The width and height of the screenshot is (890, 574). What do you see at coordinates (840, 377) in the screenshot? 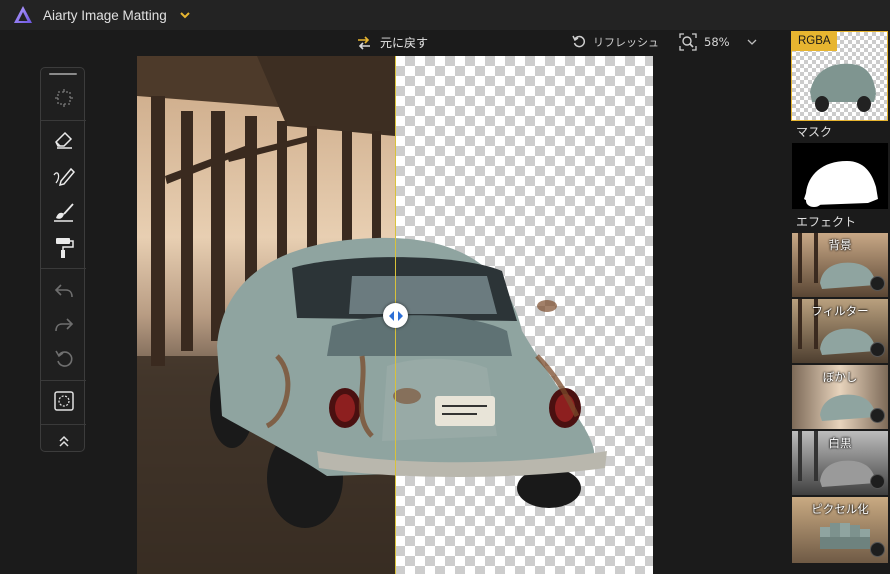
I see `effect-blur-label: ぼかし` at bounding box center [840, 377].